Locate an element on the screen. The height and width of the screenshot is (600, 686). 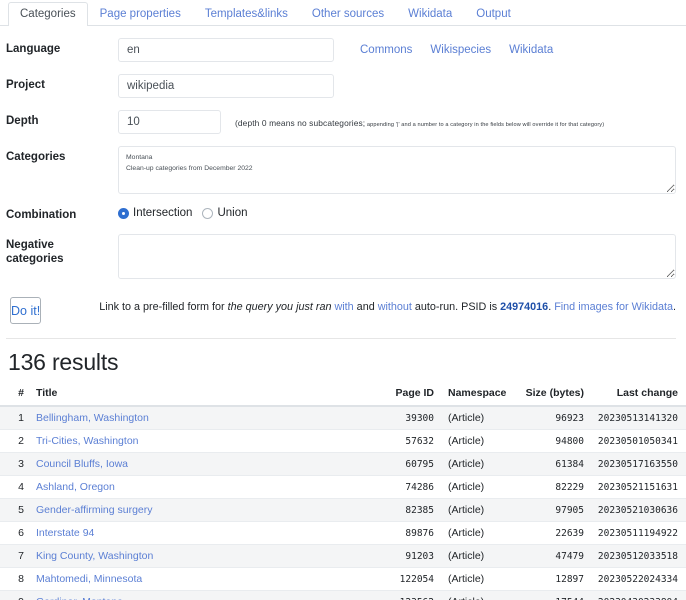
do-it-button: Do it! is located at coordinates (26, 310).